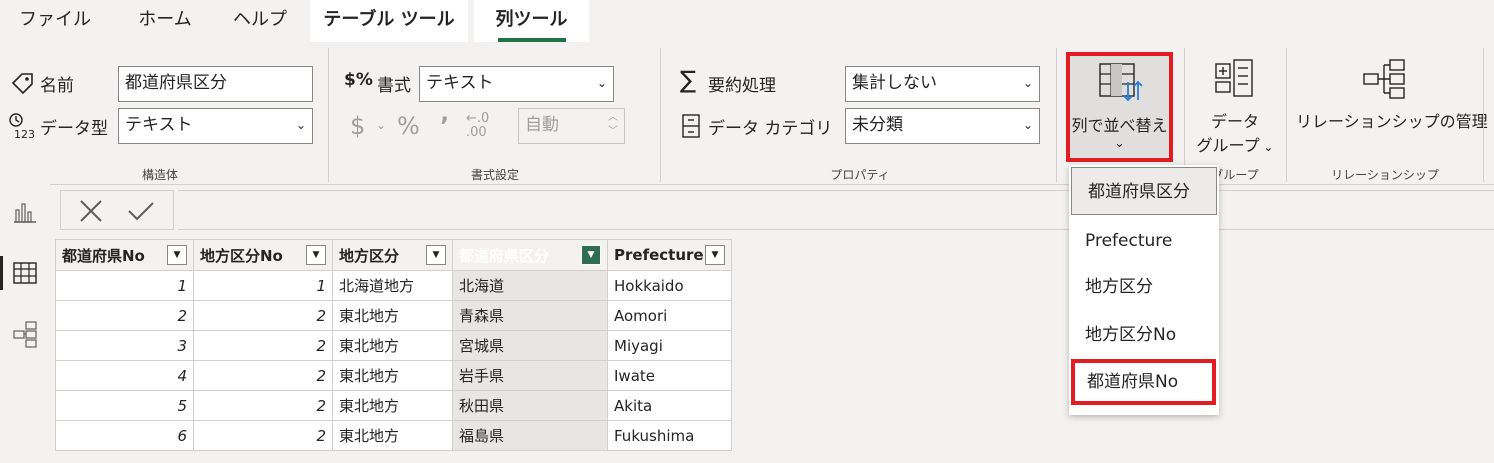  Describe the element at coordinates (25, 273) in the screenshot. I see `data-view-icon` at that location.